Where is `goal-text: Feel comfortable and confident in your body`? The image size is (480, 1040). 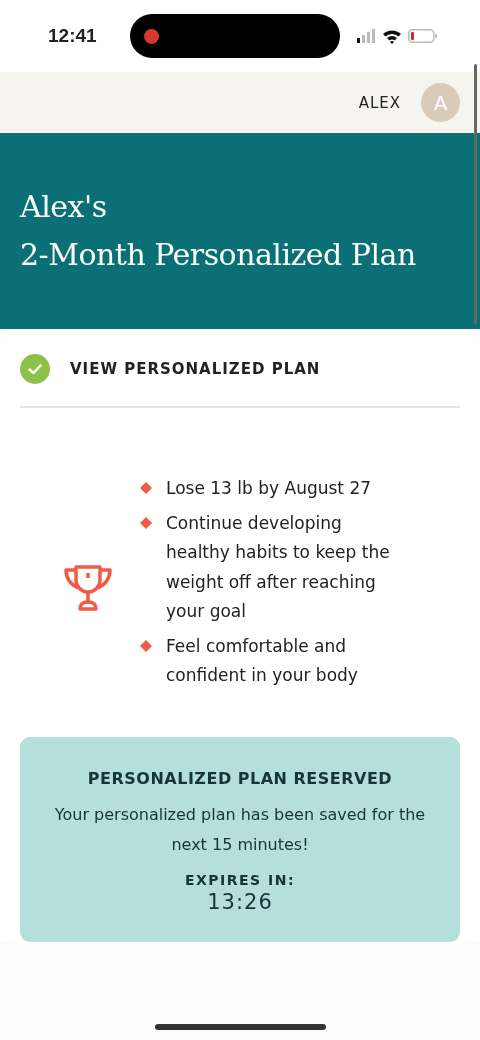 goal-text: Feel comfortable and confident in your body is located at coordinates (262, 660).